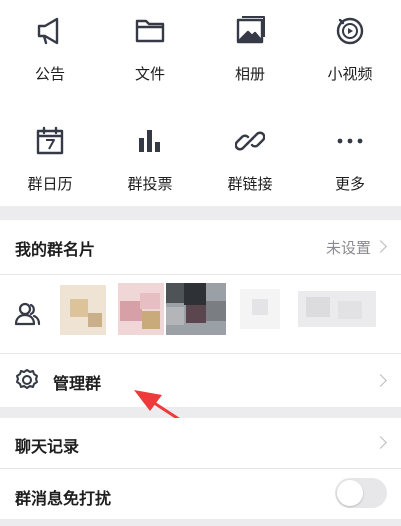 This screenshot has height=526, width=401. Describe the element at coordinates (350, 74) in the screenshot. I see `grid-item-label: 小视频` at that location.